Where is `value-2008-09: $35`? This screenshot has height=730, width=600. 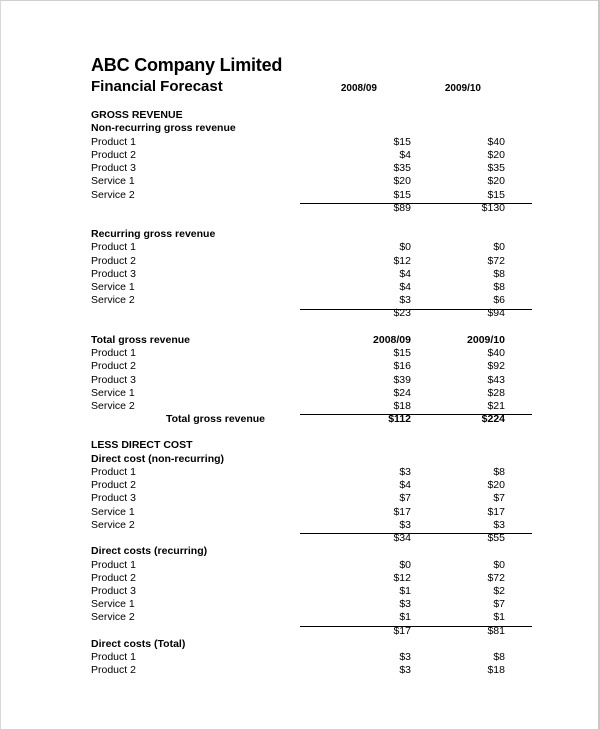 value-2008-09: $35 is located at coordinates (402, 168).